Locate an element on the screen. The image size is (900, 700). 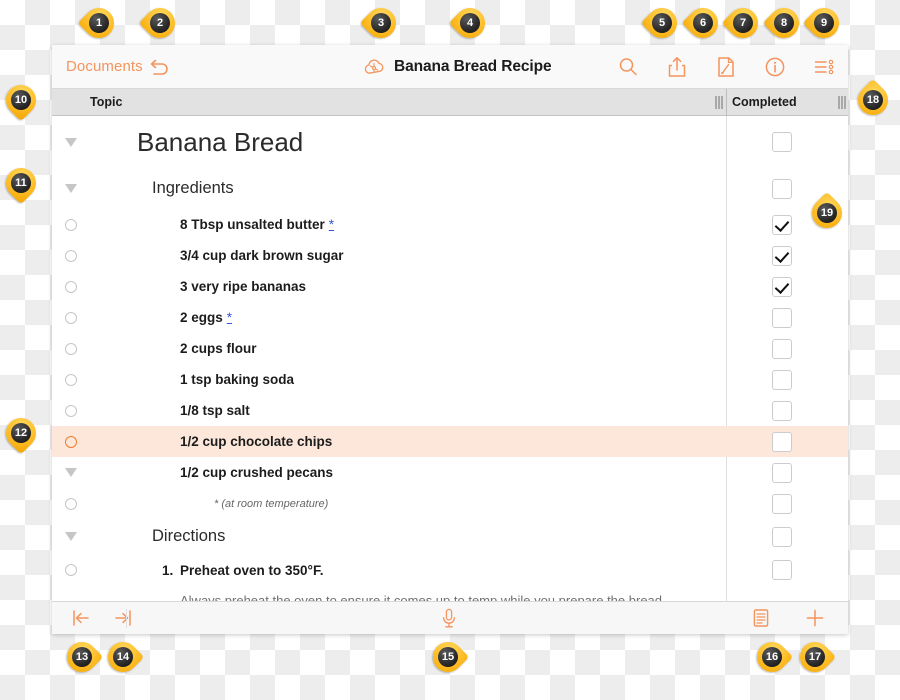
microphone-icon is located at coordinates (449, 618).